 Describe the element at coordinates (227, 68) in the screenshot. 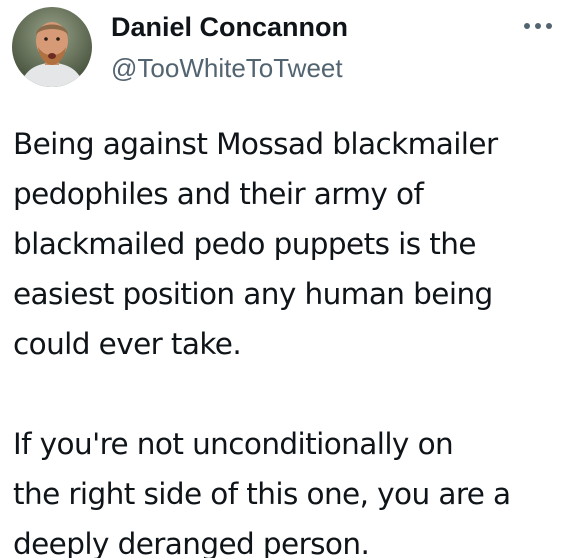

I see `user-handle: @TooWhiteToTweet` at that location.